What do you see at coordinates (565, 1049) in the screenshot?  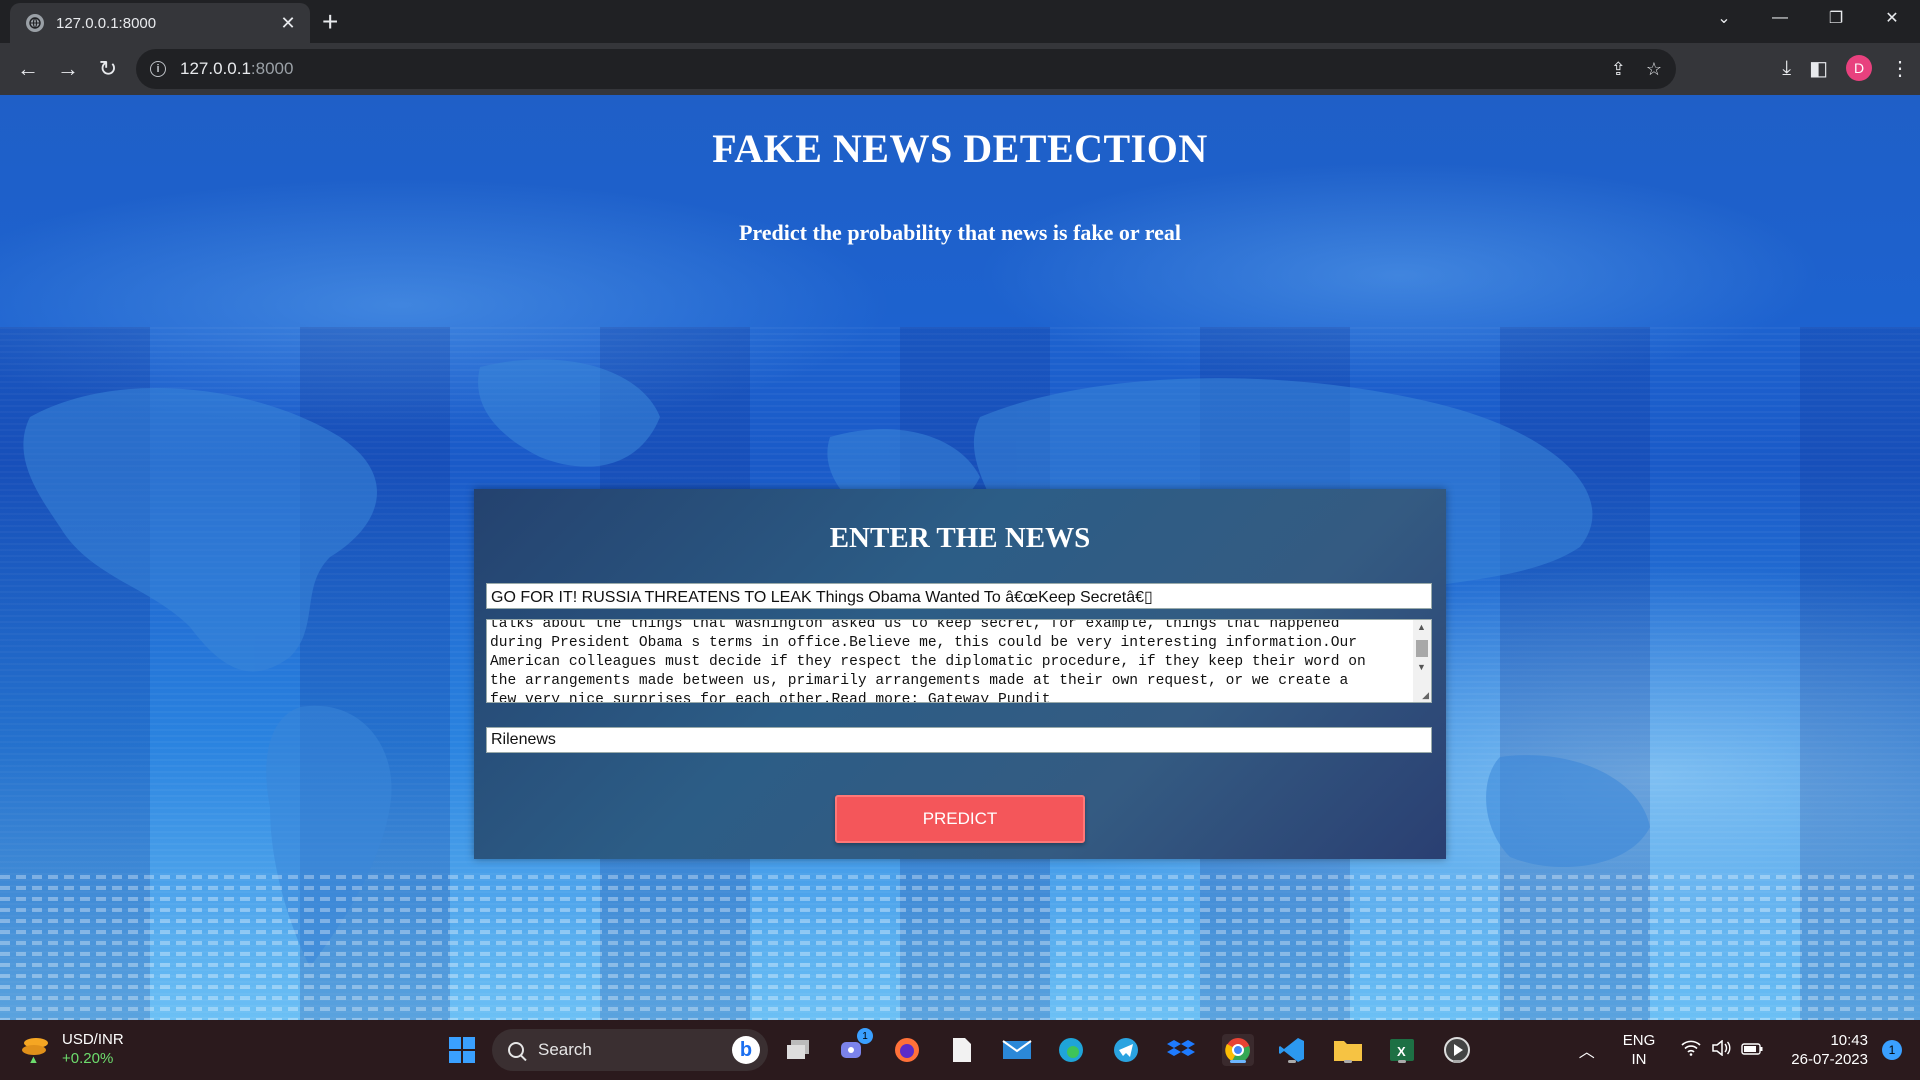 I see `search-placeholder: Search` at bounding box center [565, 1049].